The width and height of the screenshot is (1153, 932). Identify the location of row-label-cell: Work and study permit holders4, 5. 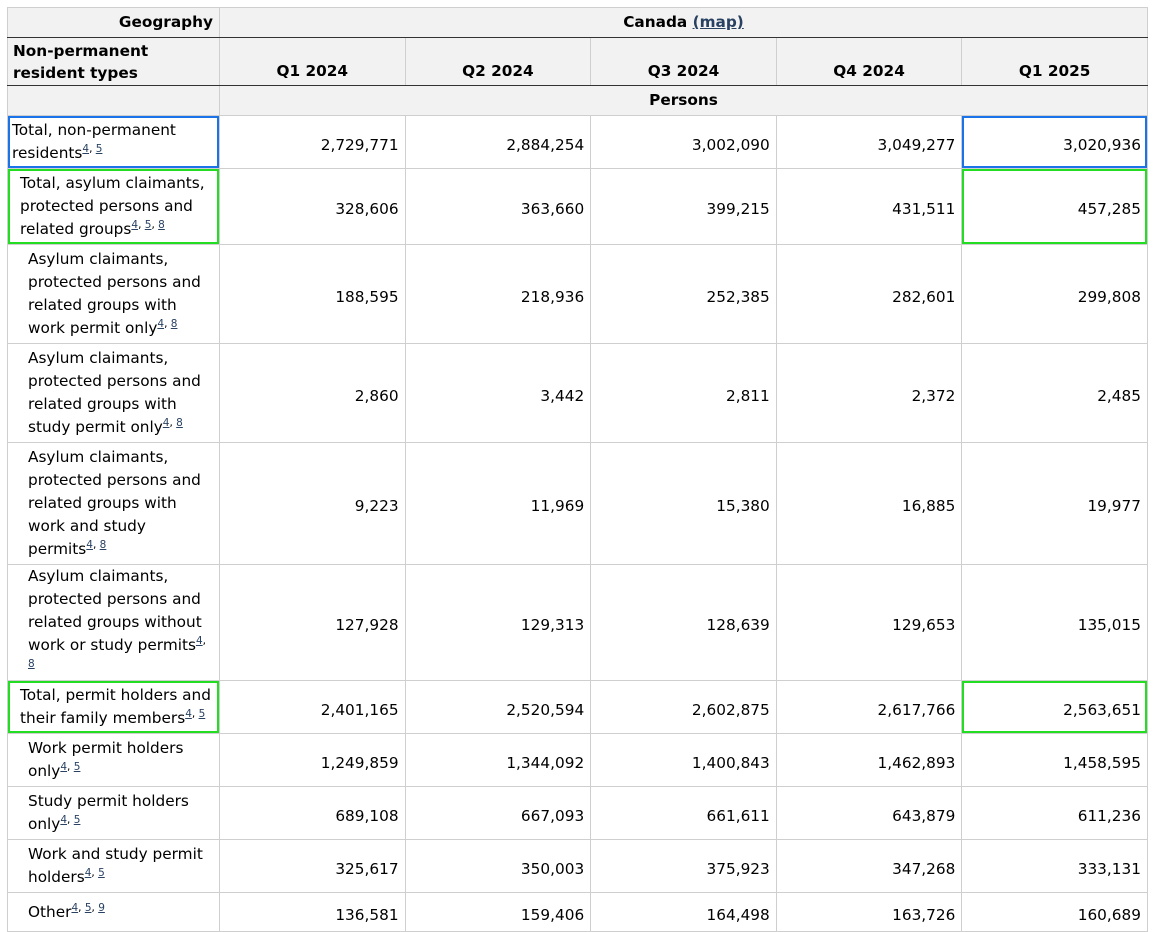
(113, 866).